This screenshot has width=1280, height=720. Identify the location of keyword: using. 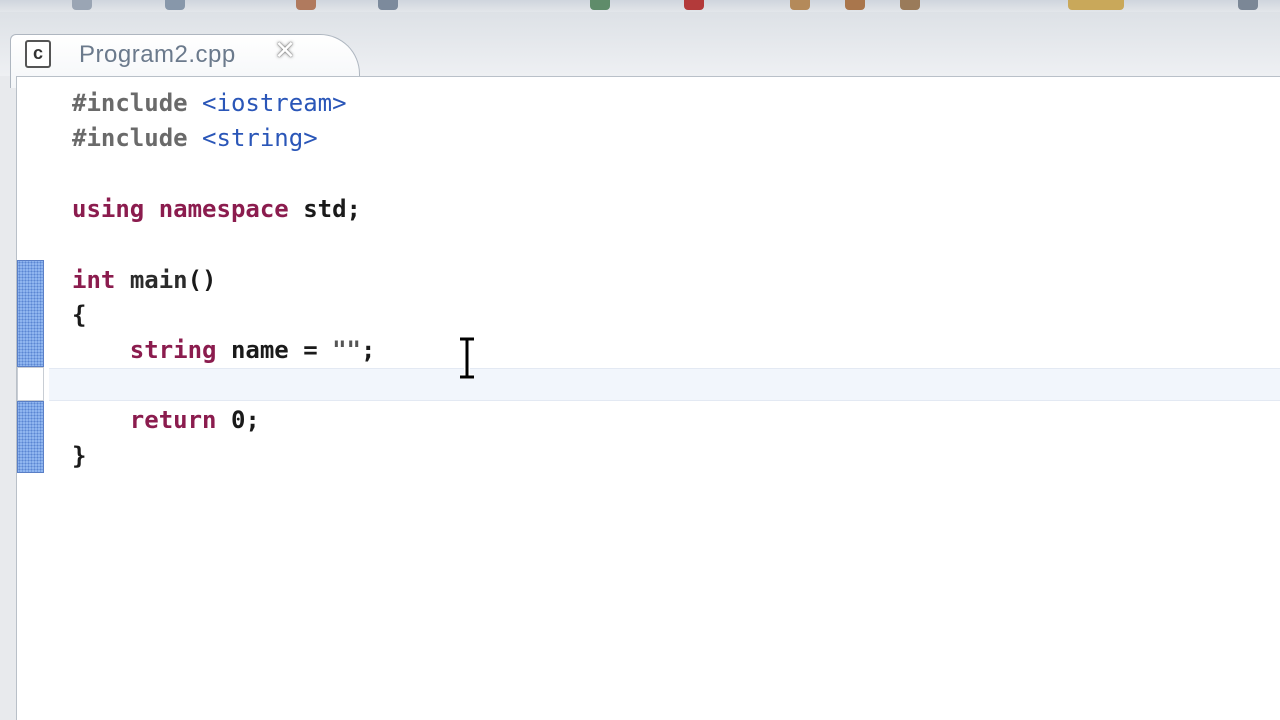
(108, 209).